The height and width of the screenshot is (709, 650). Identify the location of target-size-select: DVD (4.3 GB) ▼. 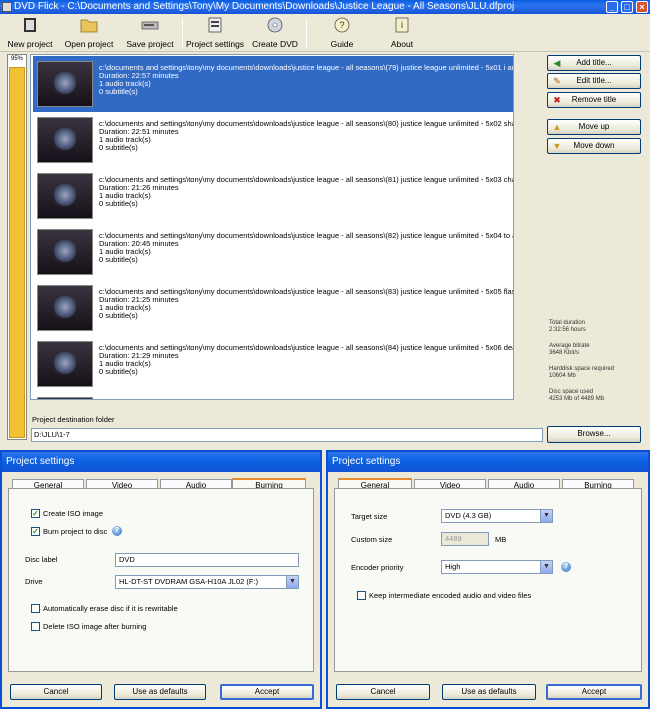
(497, 516).